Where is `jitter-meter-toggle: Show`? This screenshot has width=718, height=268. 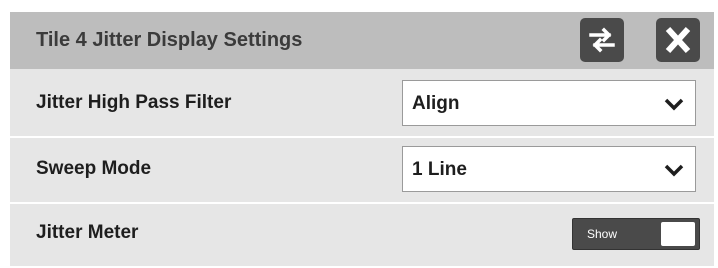
jitter-meter-toggle: Show is located at coordinates (636, 234).